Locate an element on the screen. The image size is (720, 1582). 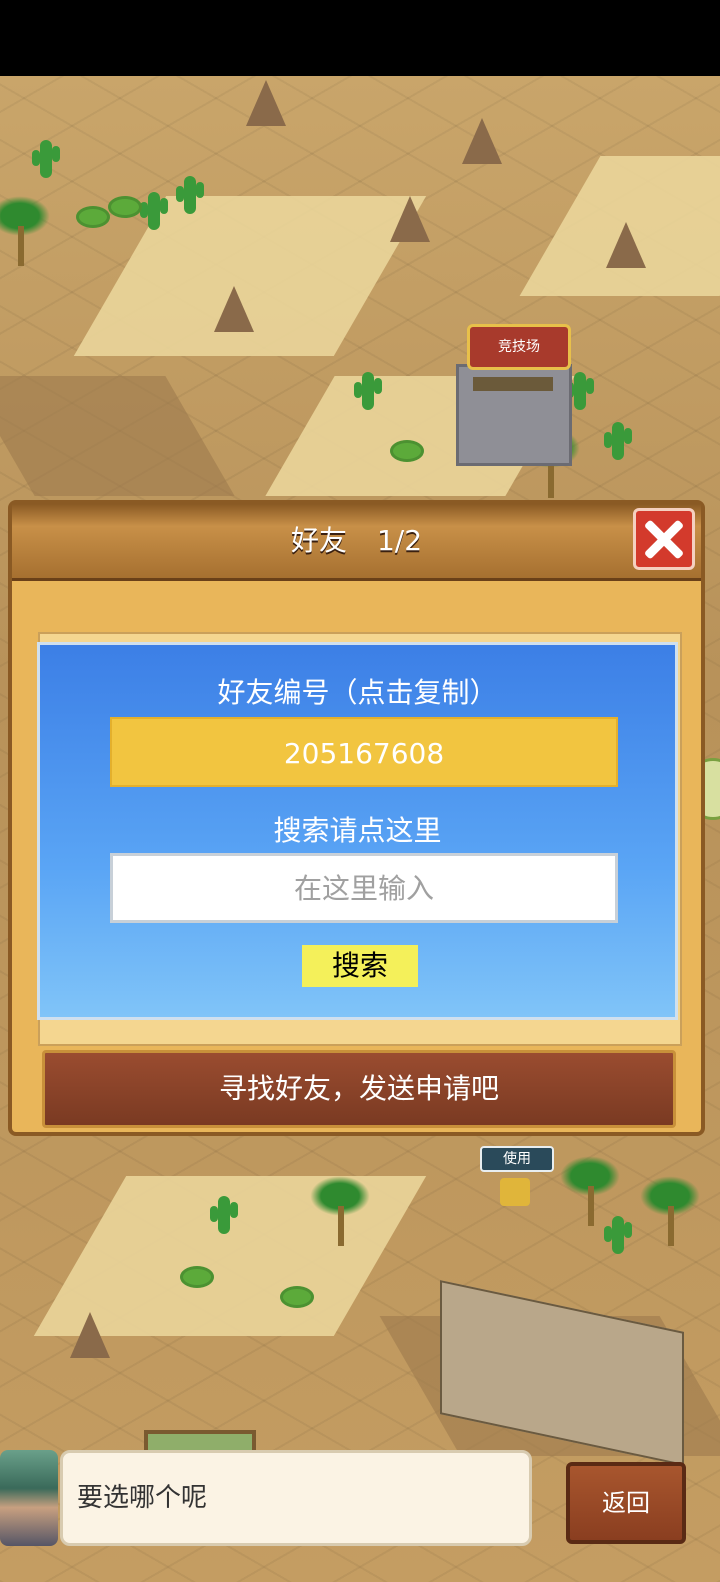
search-button: 搜索 is located at coordinates (360, 966).